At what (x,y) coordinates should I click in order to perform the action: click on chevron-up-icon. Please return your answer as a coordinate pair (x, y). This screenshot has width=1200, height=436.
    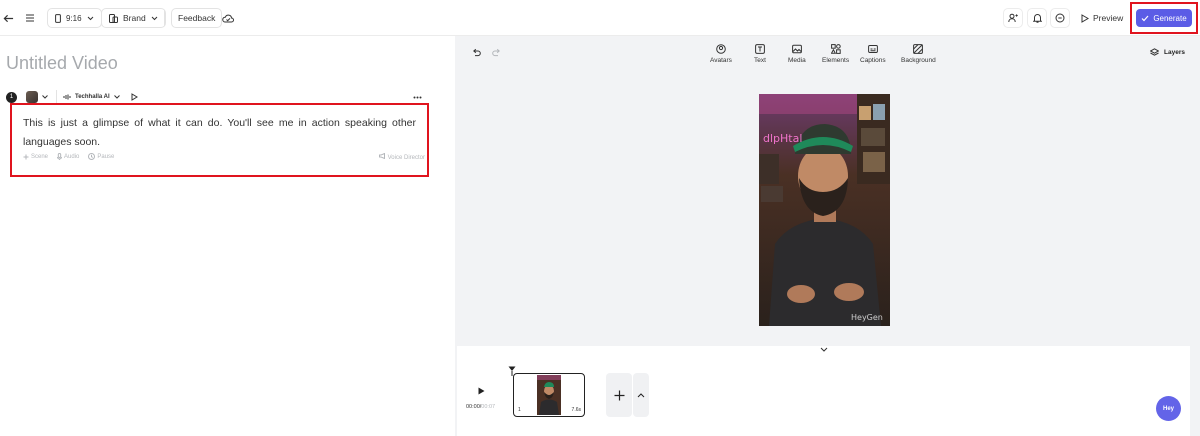
    Looking at the image, I should click on (641, 395).